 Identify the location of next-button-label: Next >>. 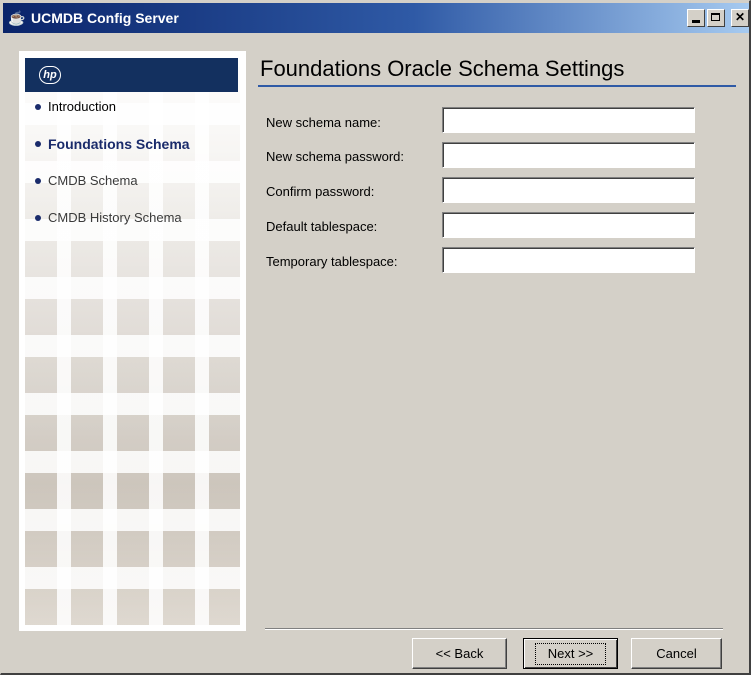
(570, 654).